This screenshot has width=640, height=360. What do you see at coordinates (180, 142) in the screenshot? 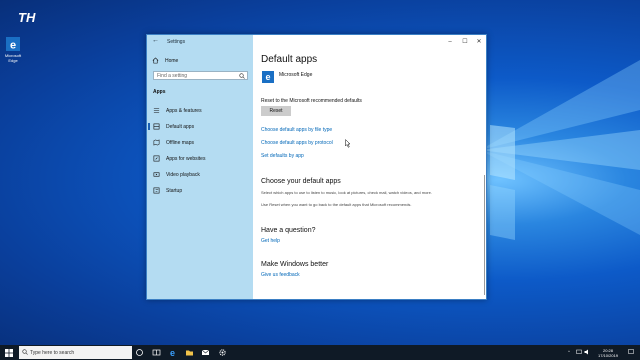
I see `sidebar-item-label: Offline maps` at bounding box center [180, 142].